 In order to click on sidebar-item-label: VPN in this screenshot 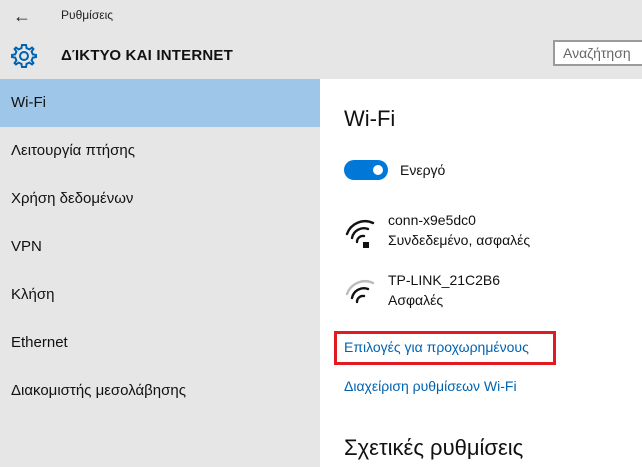, I will do `click(26, 246)`.